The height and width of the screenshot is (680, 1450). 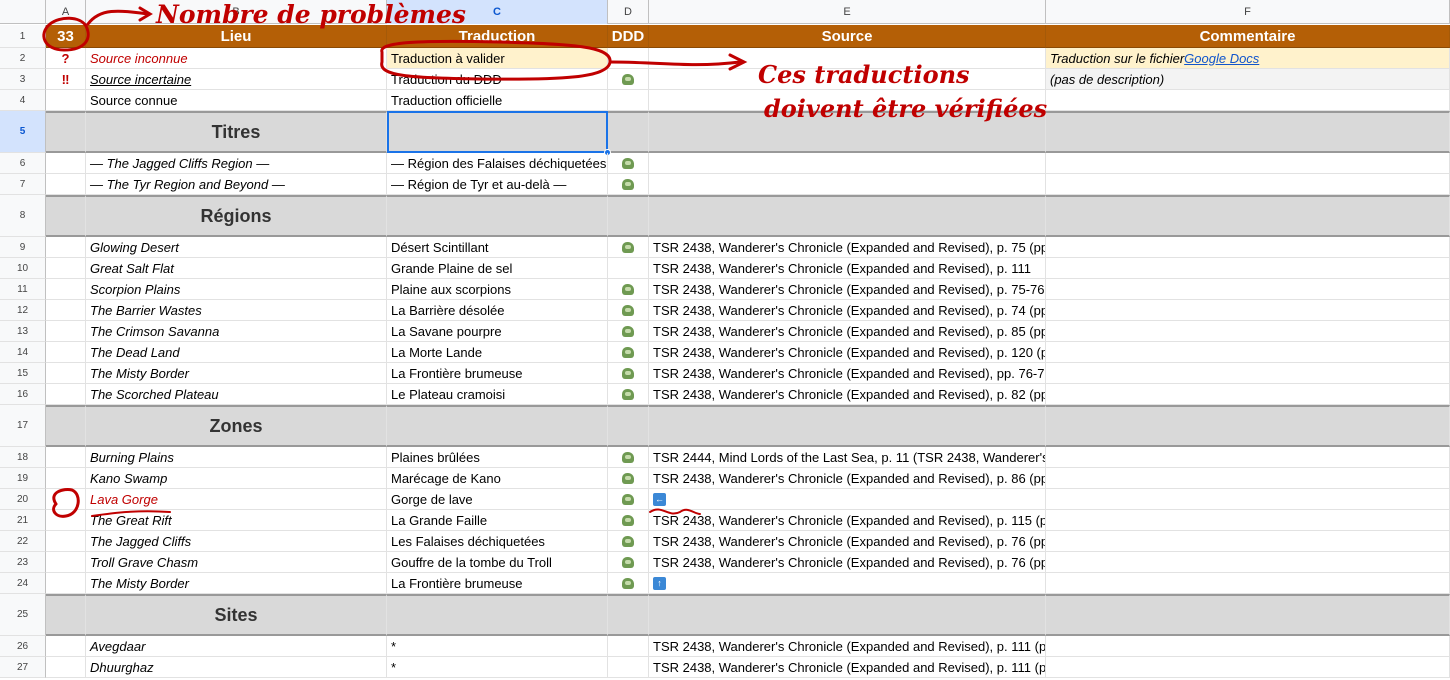 What do you see at coordinates (236, 499) in the screenshot?
I see `lieu-cell: Lava Gorge` at bounding box center [236, 499].